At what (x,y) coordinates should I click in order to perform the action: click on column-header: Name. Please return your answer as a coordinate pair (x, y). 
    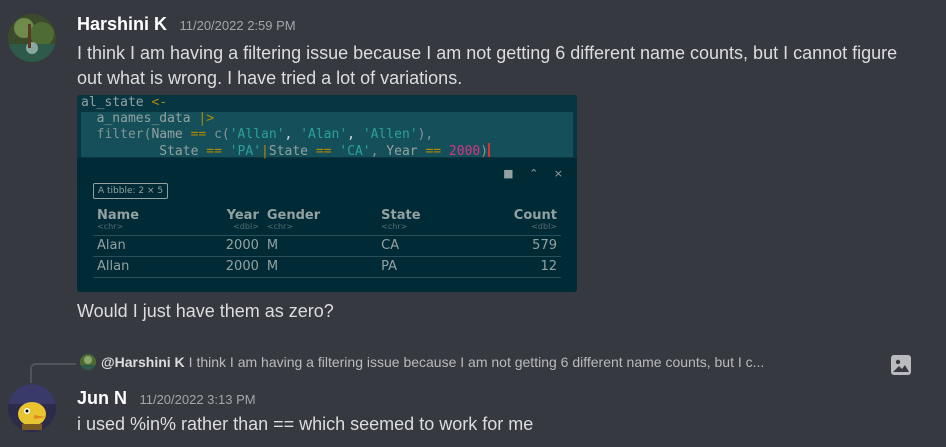
    Looking at the image, I should click on (118, 215).